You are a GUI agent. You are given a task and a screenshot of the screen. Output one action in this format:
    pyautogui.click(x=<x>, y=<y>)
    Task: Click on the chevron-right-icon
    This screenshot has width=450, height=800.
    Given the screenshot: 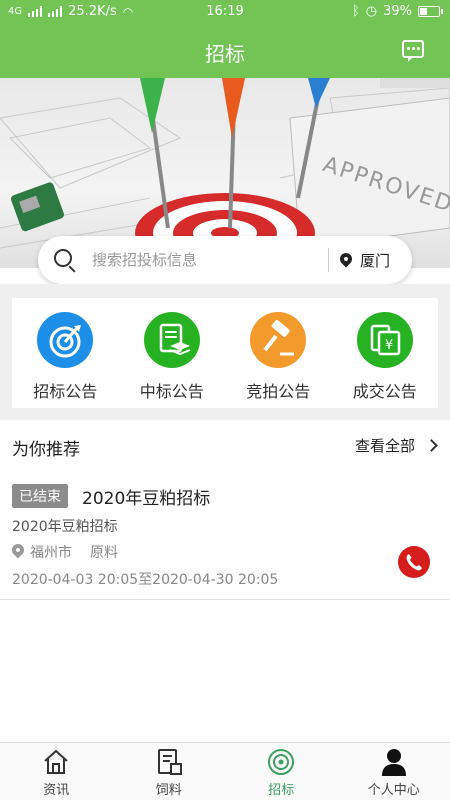 What is the action you would take?
    pyautogui.click(x=431, y=445)
    